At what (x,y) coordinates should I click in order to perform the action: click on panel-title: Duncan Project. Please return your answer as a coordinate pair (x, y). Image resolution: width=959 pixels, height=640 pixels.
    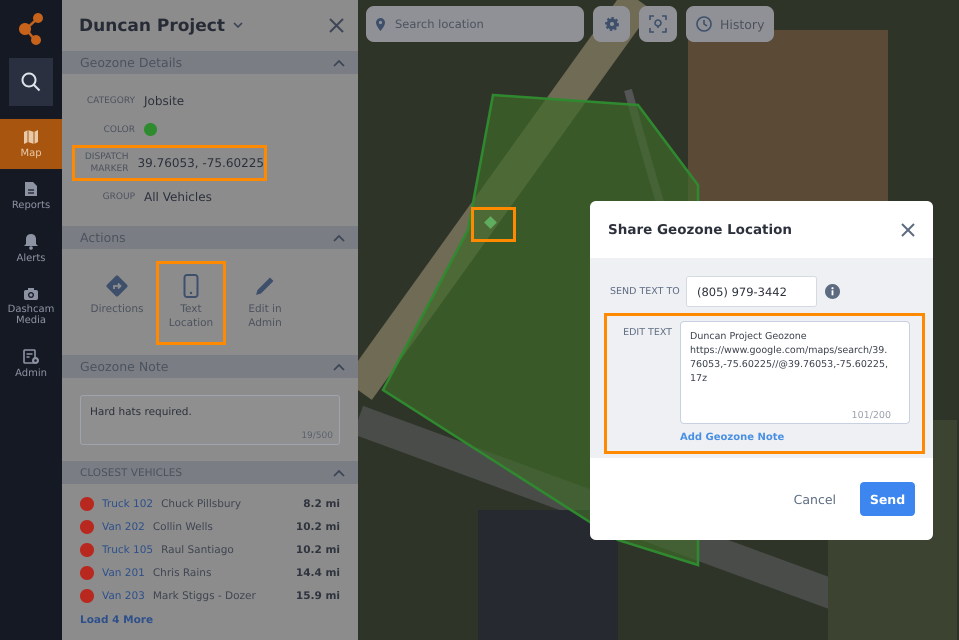
    Looking at the image, I should click on (152, 26).